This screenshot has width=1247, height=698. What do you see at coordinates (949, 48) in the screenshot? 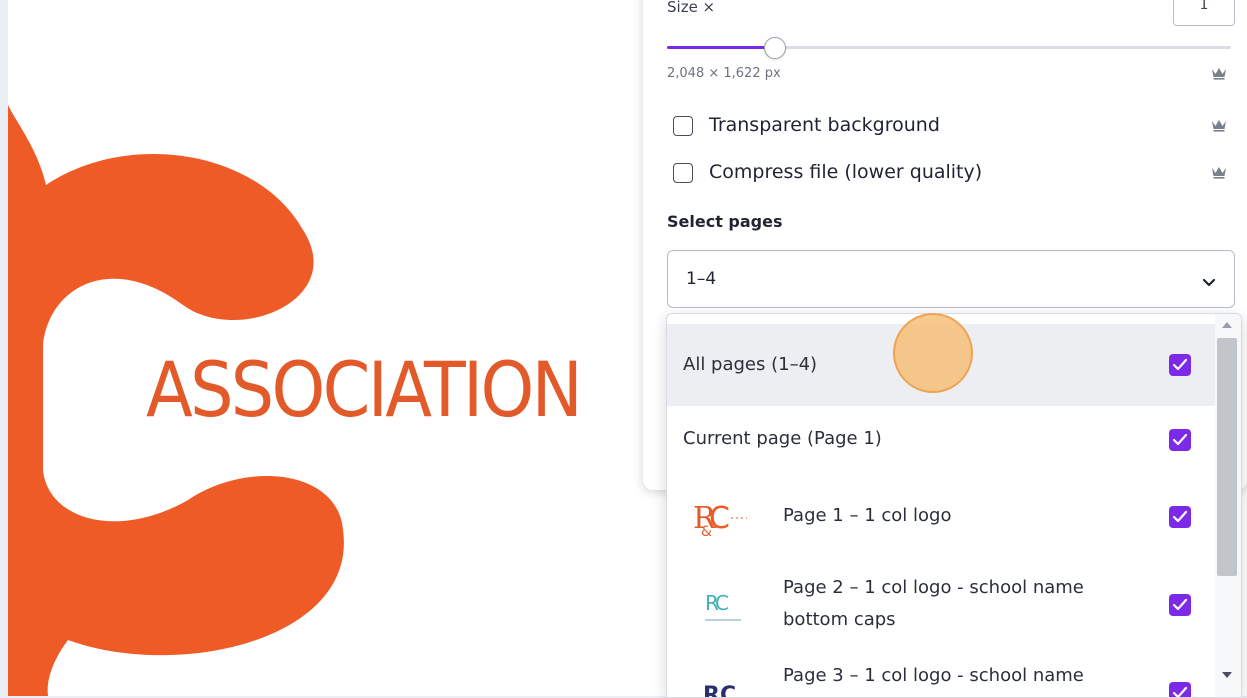
I see `size-slider` at bounding box center [949, 48].